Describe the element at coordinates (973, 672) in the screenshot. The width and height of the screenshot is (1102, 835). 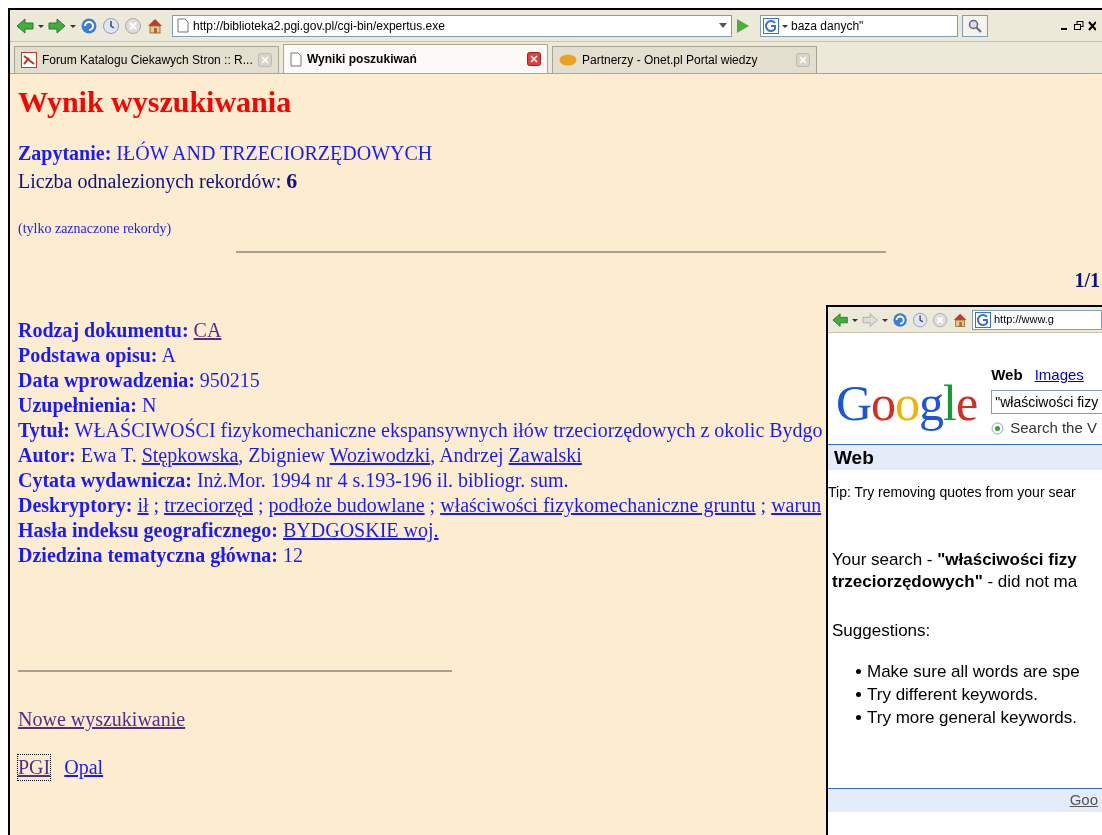
I see `suggestion-text: Make sure all words are spe` at that location.